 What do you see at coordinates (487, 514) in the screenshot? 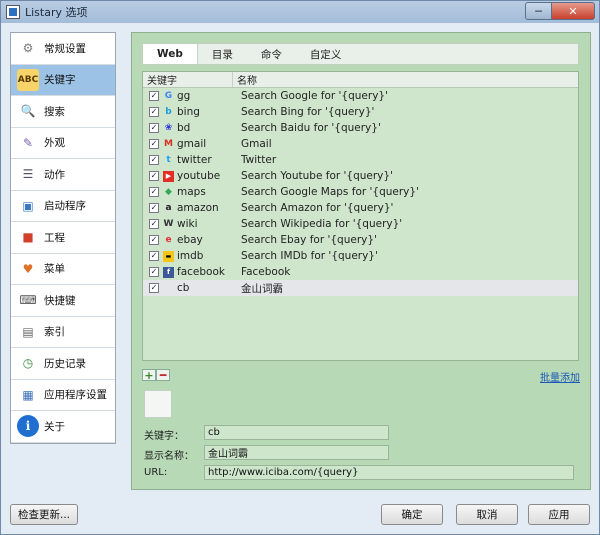
I see `cancel-button: 取消` at bounding box center [487, 514].